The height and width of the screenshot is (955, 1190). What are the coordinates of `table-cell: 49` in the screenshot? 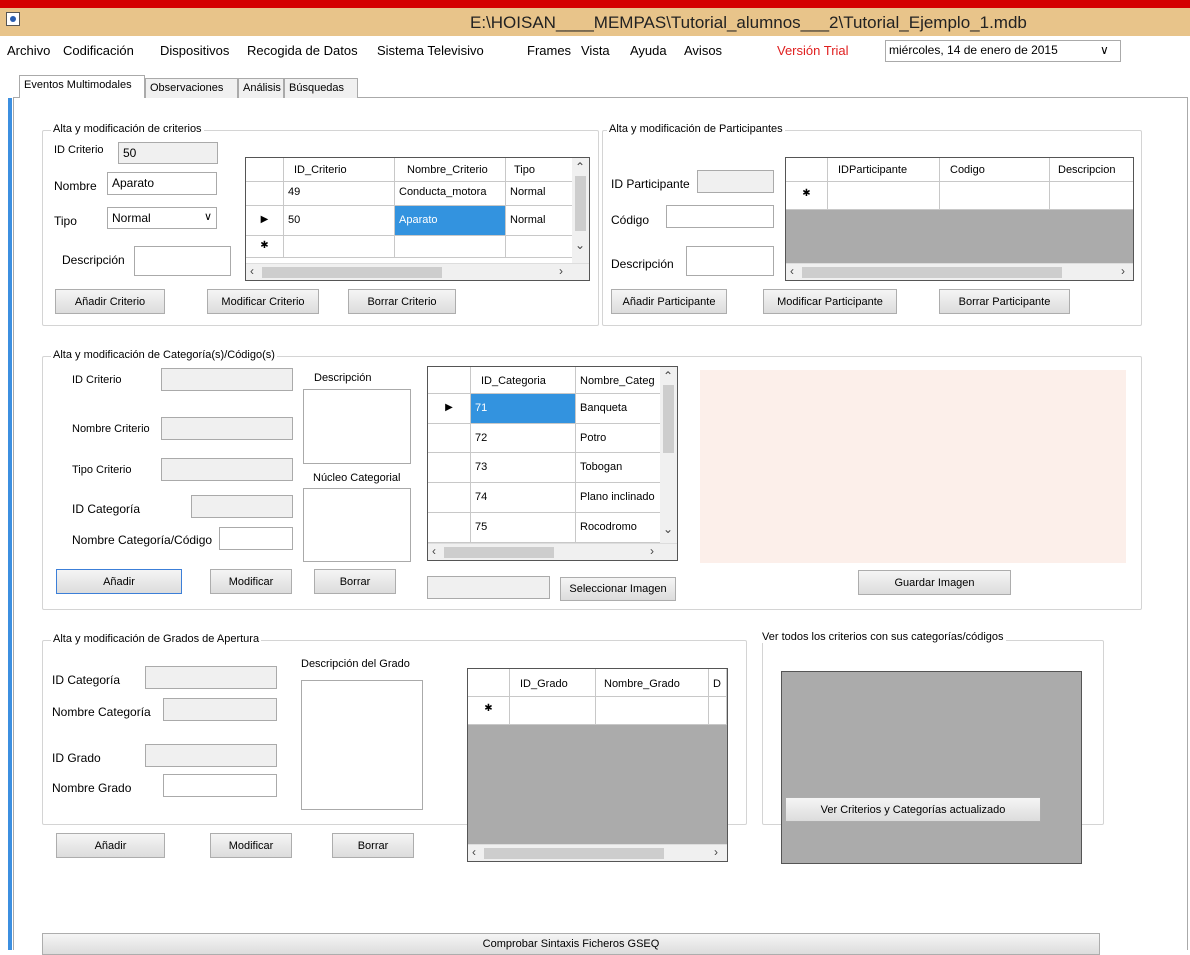 It's located at (339, 194).